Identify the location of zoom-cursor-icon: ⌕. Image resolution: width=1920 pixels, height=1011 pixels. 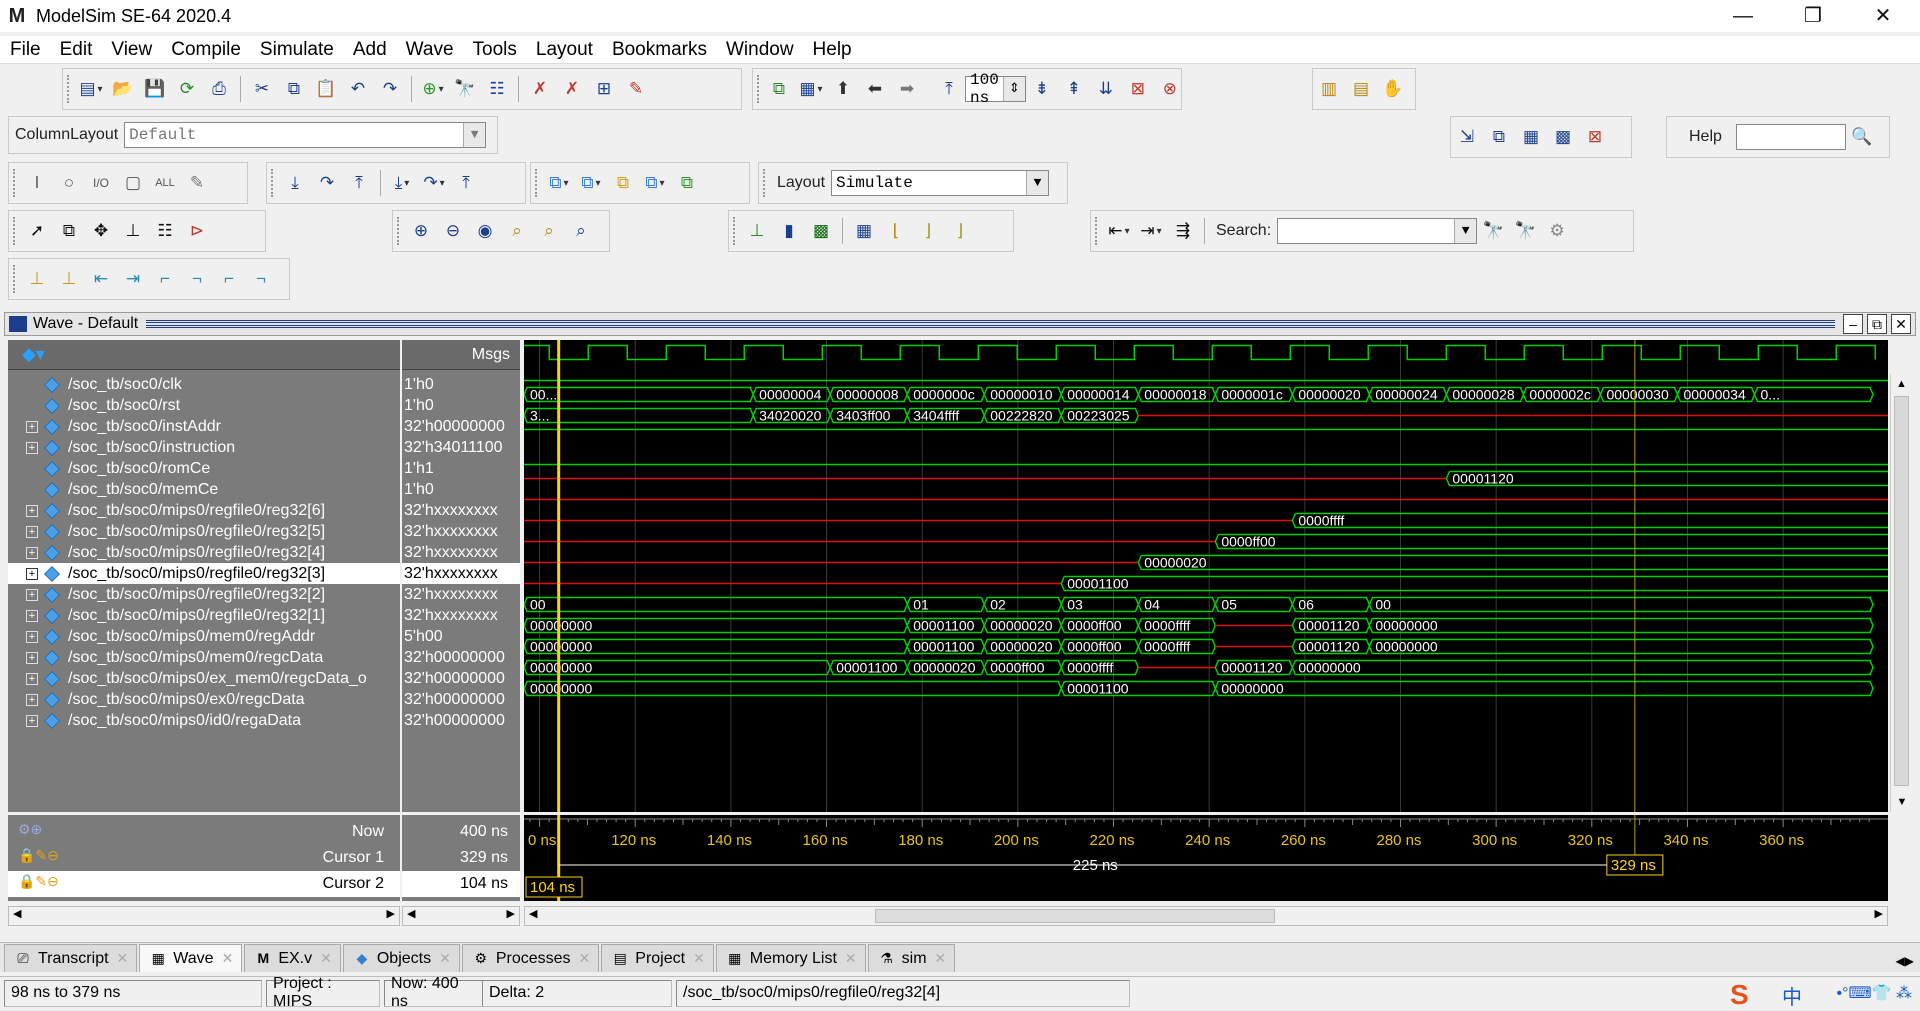
(517, 231).